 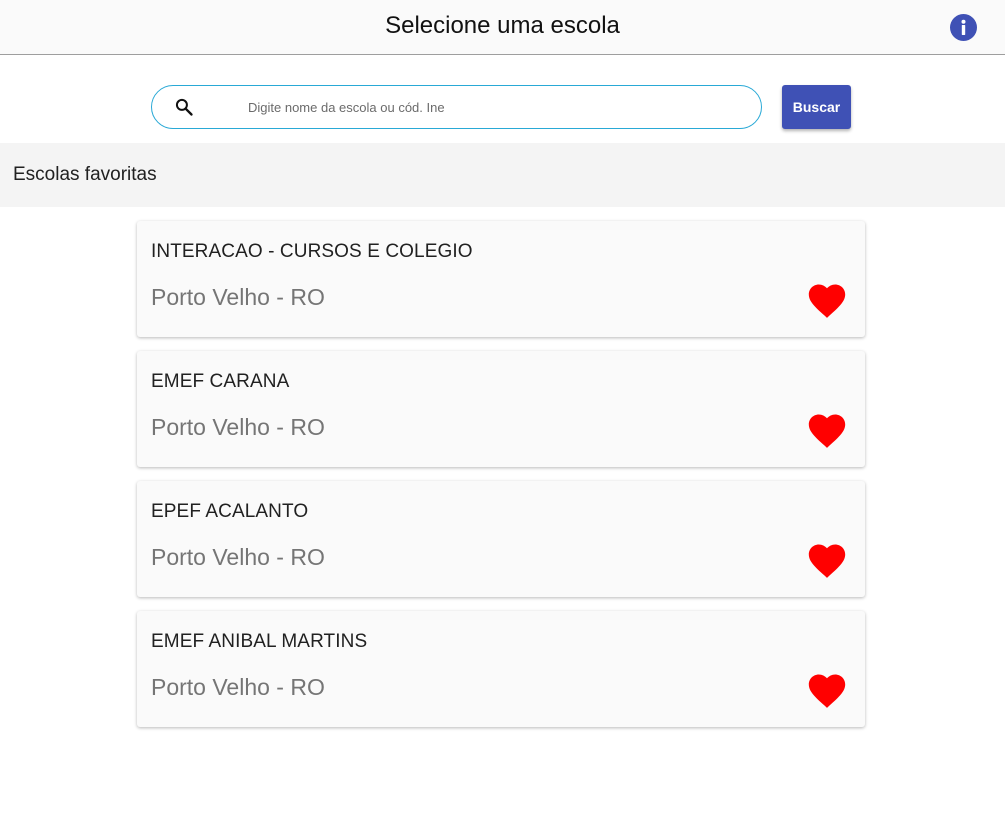 What do you see at coordinates (493, 107) in the screenshot?
I see `search-input` at bounding box center [493, 107].